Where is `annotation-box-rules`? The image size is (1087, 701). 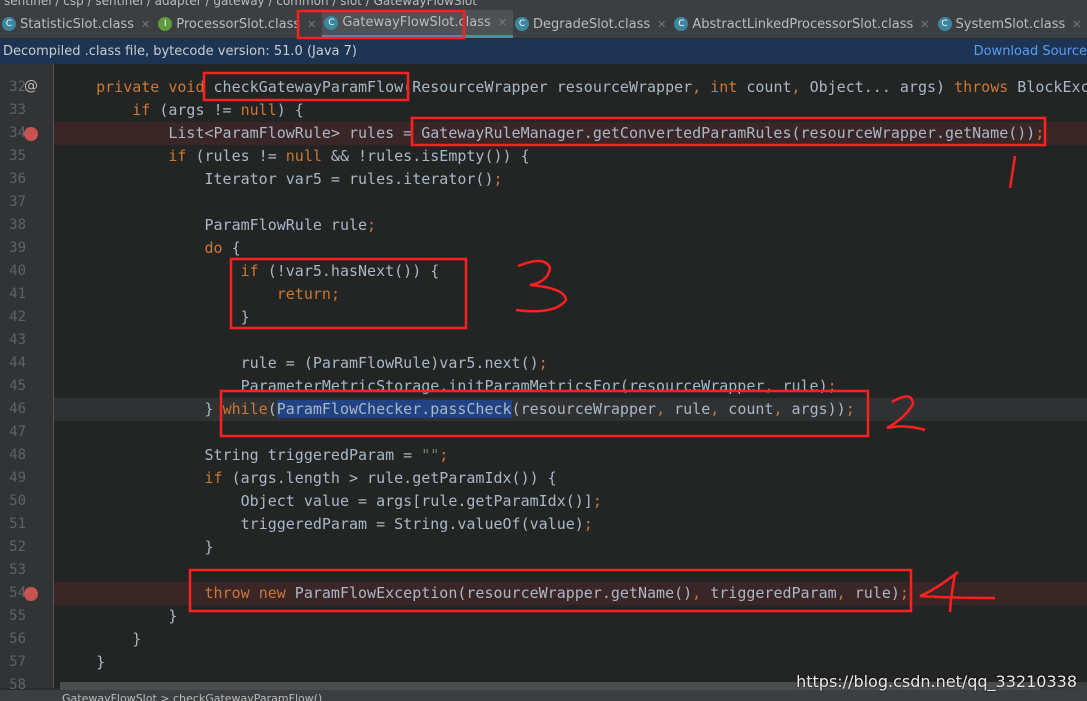
annotation-box-rules is located at coordinates (728, 131).